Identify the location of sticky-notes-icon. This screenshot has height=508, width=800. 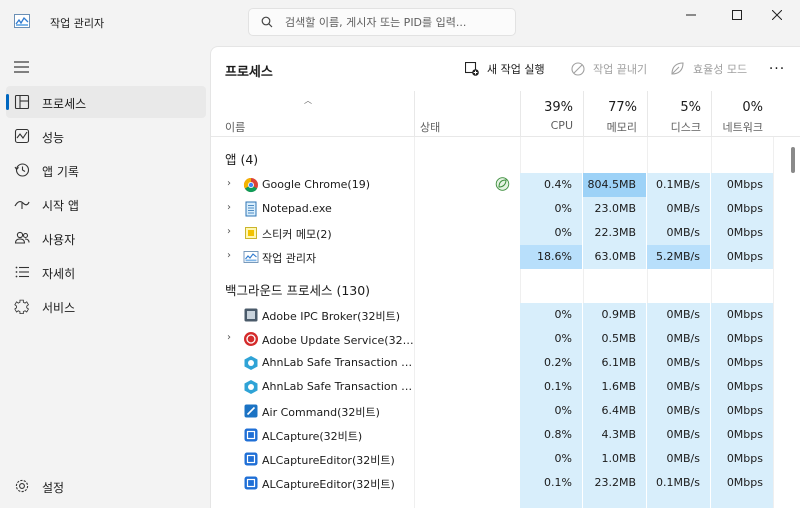
(251, 233).